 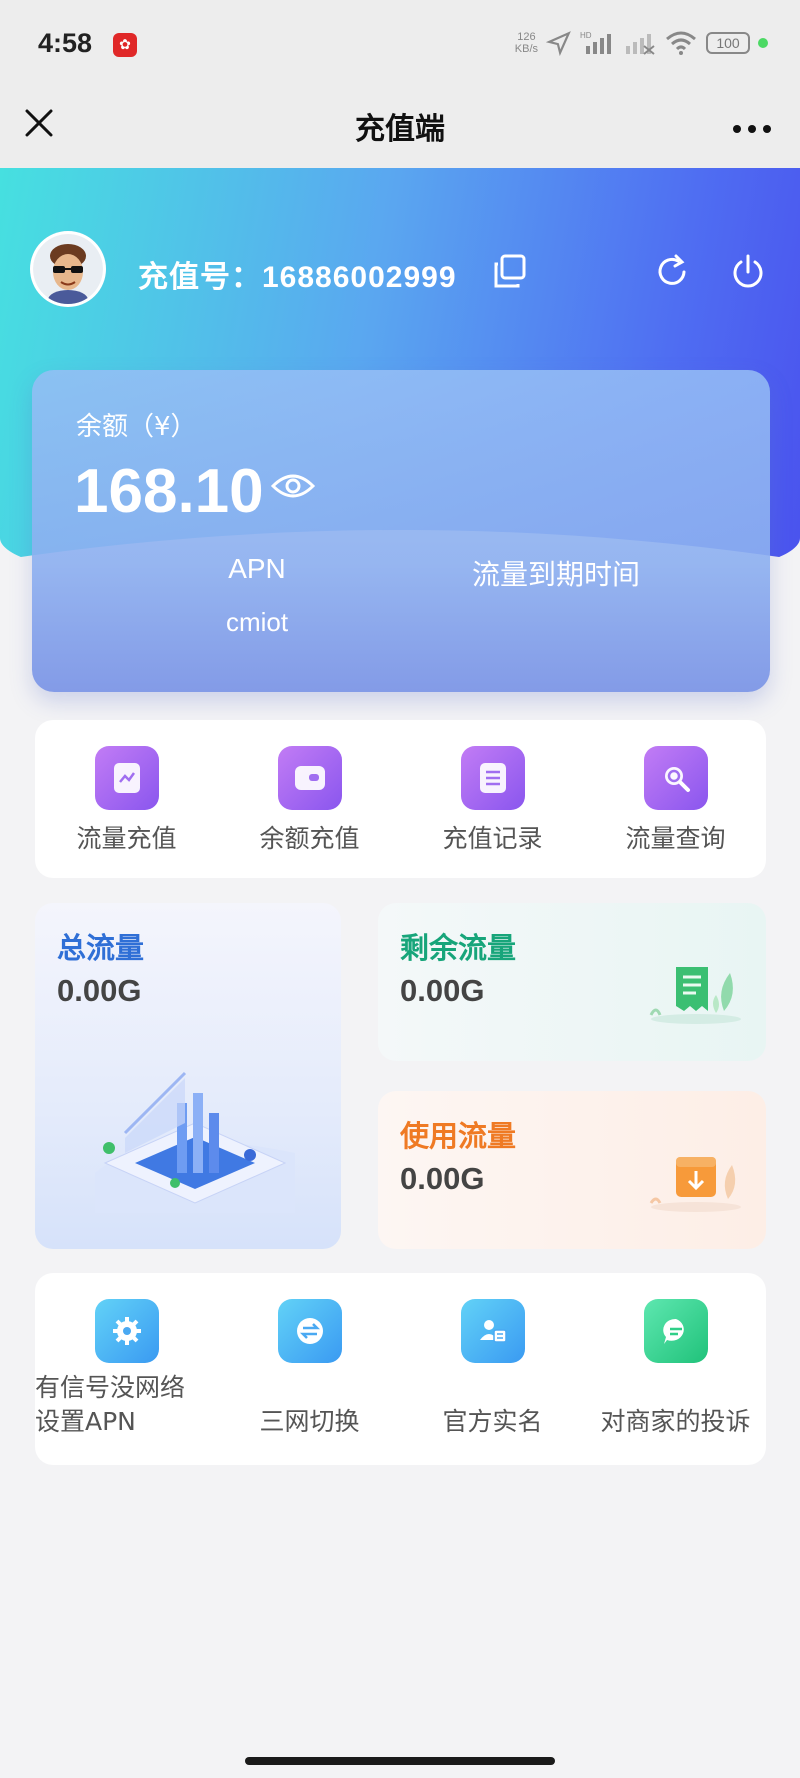 I want to click on quick-actions: 流量充值 余额充值 充值记录 流量查询, so click(x=400, y=799).